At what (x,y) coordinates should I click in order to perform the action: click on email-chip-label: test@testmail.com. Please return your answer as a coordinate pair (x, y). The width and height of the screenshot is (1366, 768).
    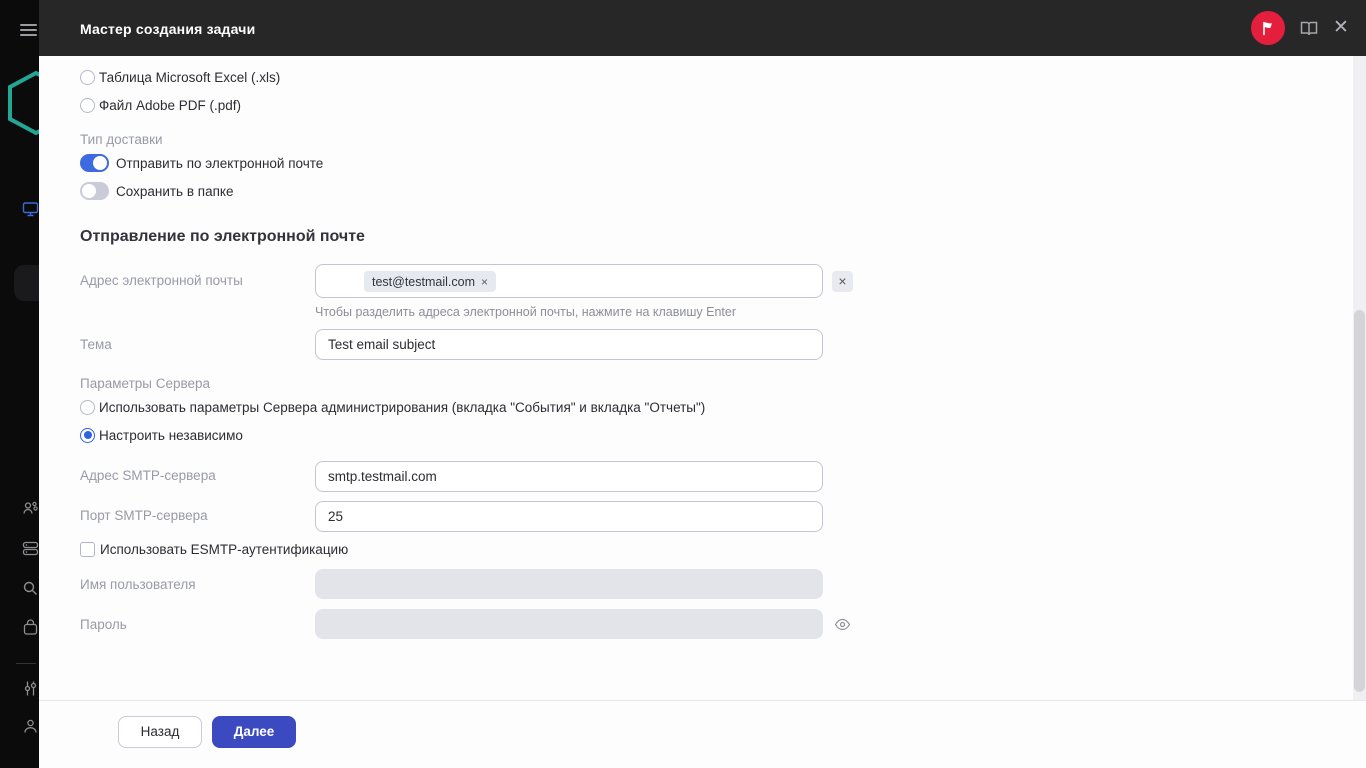
    Looking at the image, I should click on (423, 281).